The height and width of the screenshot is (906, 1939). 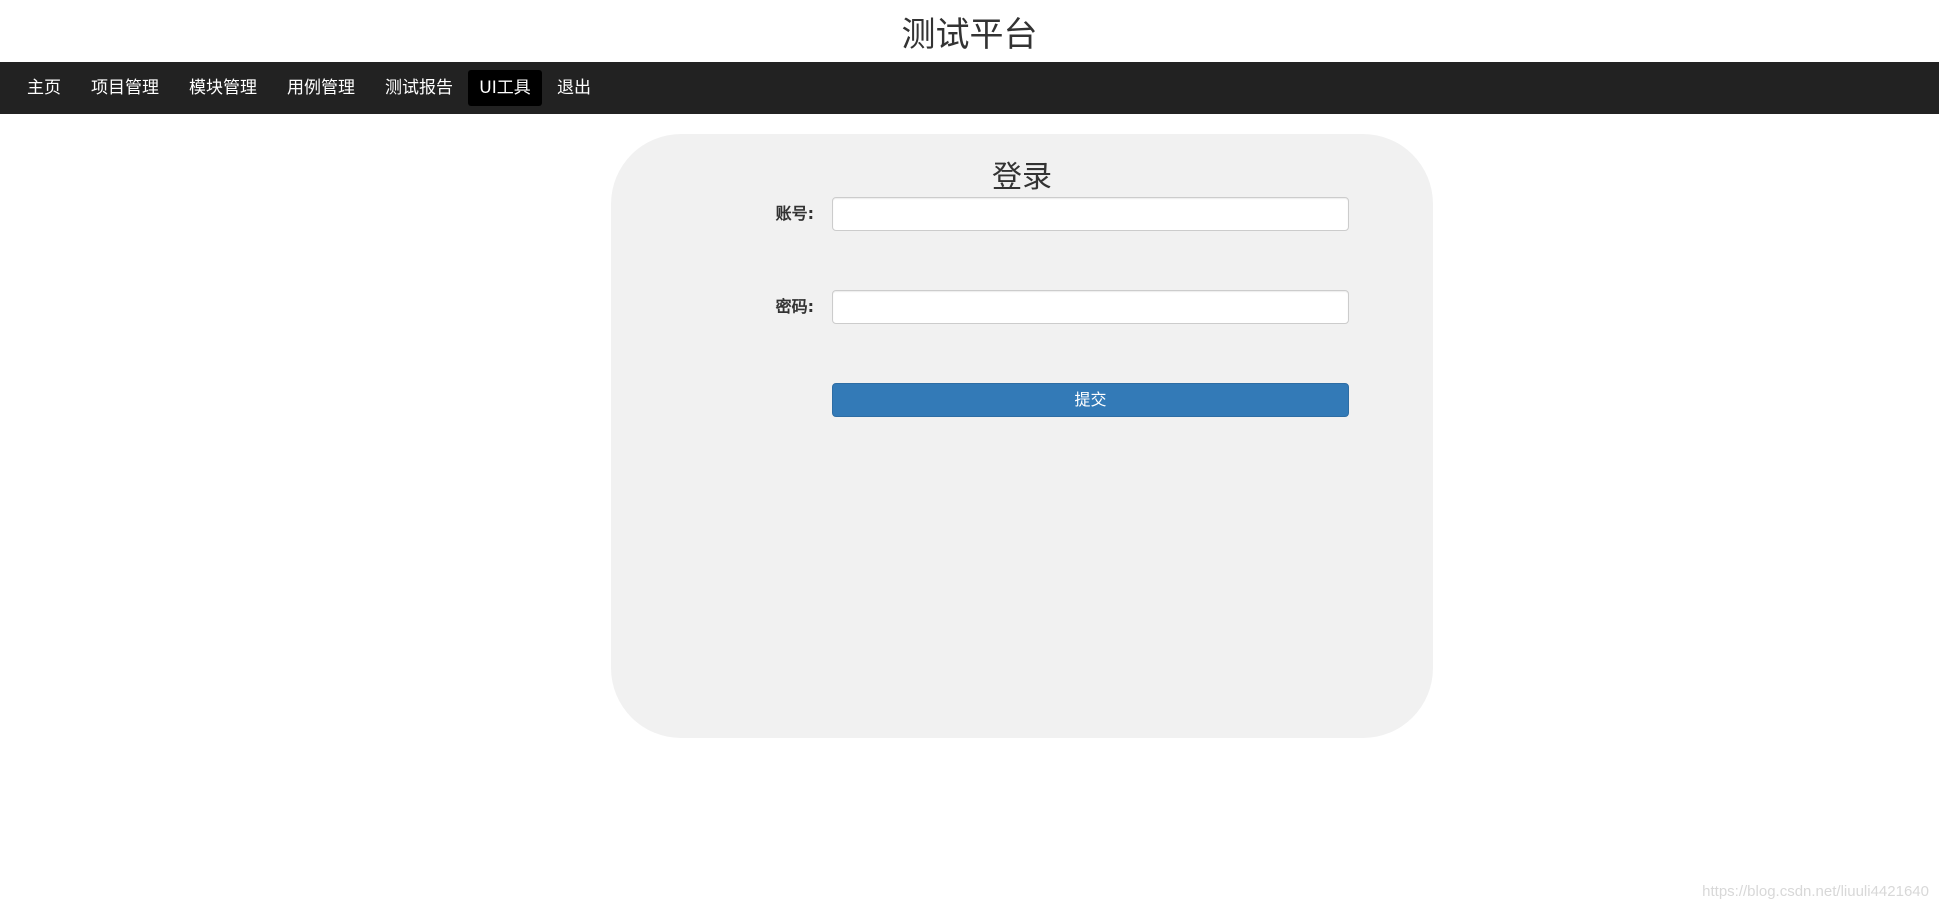 What do you see at coordinates (574, 88) in the screenshot?
I see `nav-item-logout: 退出` at bounding box center [574, 88].